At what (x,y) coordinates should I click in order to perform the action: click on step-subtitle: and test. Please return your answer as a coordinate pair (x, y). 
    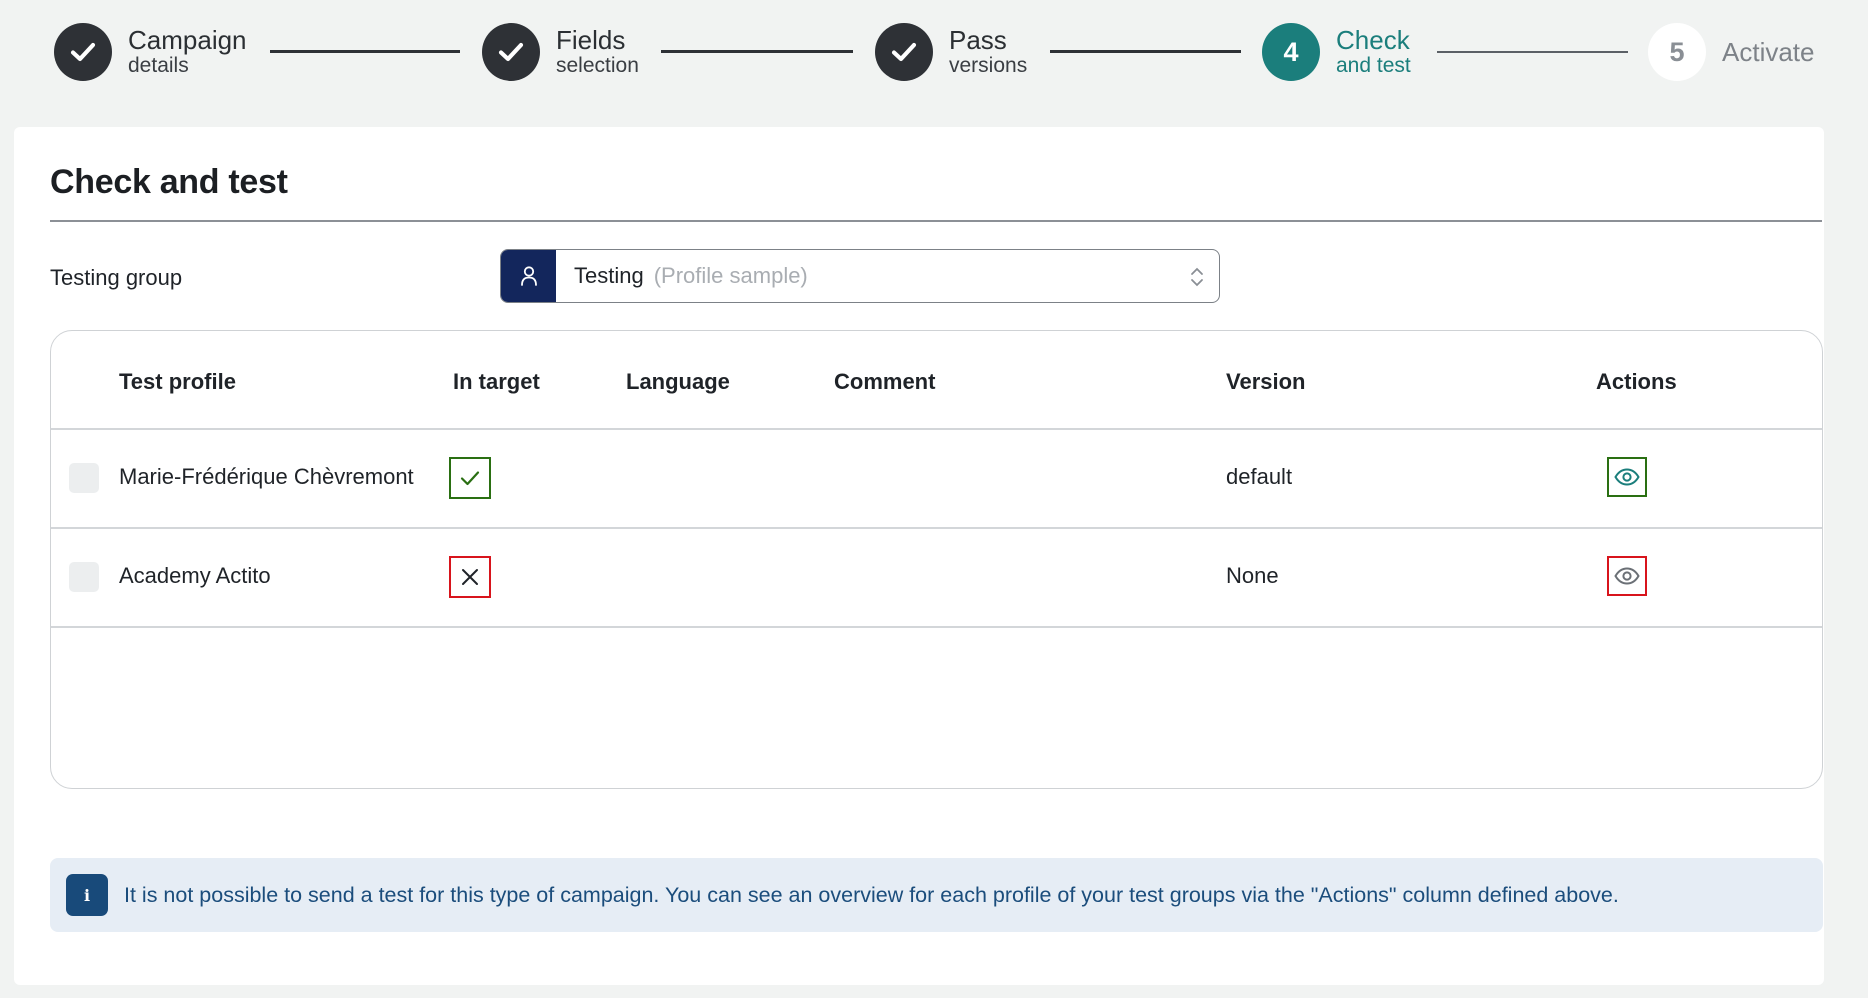
    Looking at the image, I should click on (1373, 65).